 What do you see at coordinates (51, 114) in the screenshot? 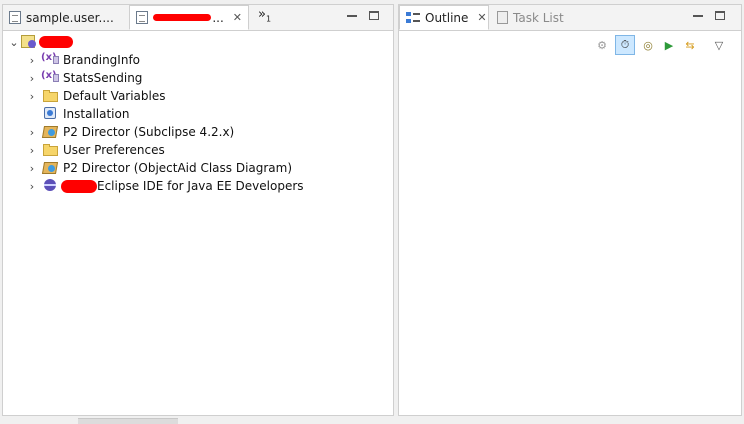
I see `installation-icon` at bounding box center [51, 114].